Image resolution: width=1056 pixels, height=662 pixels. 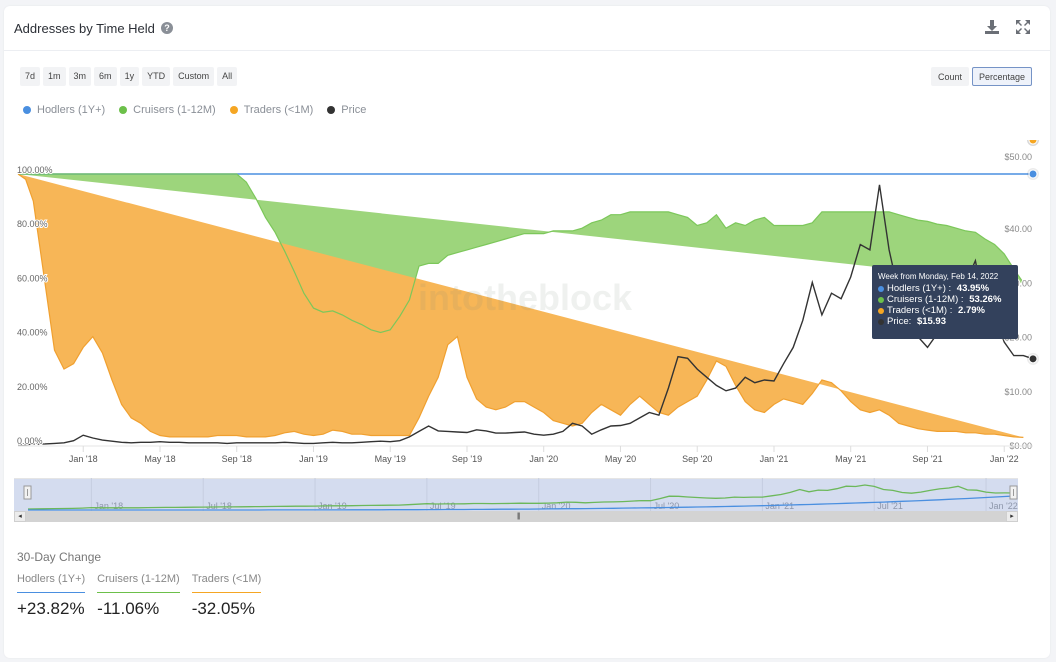 I want to click on tooltip-row: Cruisers (1-12M) : 53.26%, so click(x=945, y=299).